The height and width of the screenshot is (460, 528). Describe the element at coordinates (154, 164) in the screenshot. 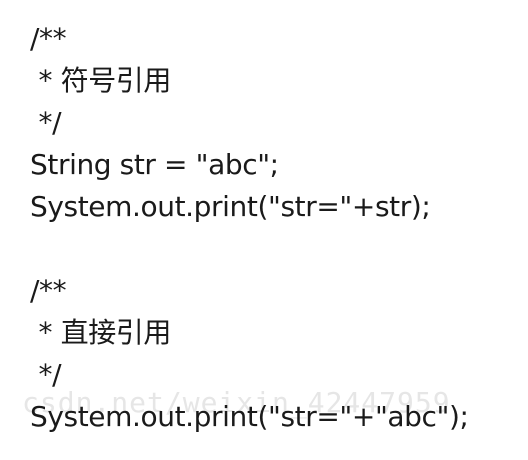

I see `code-line-string-decl: String str = "abc";` at that location.